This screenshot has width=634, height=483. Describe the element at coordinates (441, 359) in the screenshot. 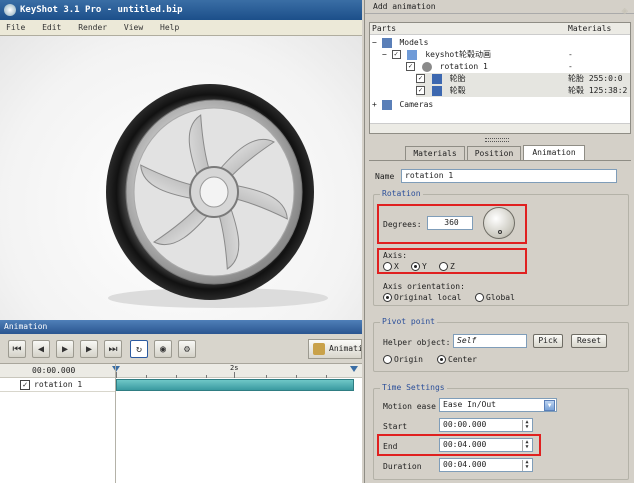

I see `center-radio` at that location.